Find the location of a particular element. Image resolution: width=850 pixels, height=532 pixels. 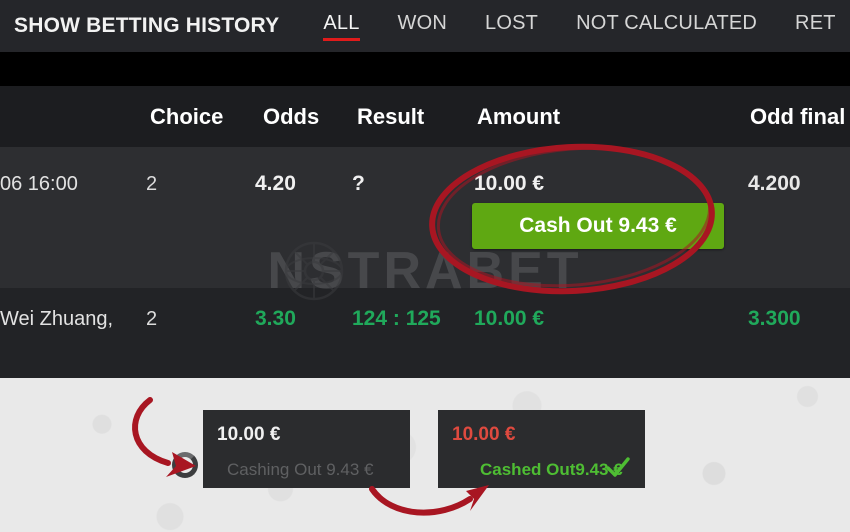

cell-odd-final: 3.300 is located at coordinates (774, 318).